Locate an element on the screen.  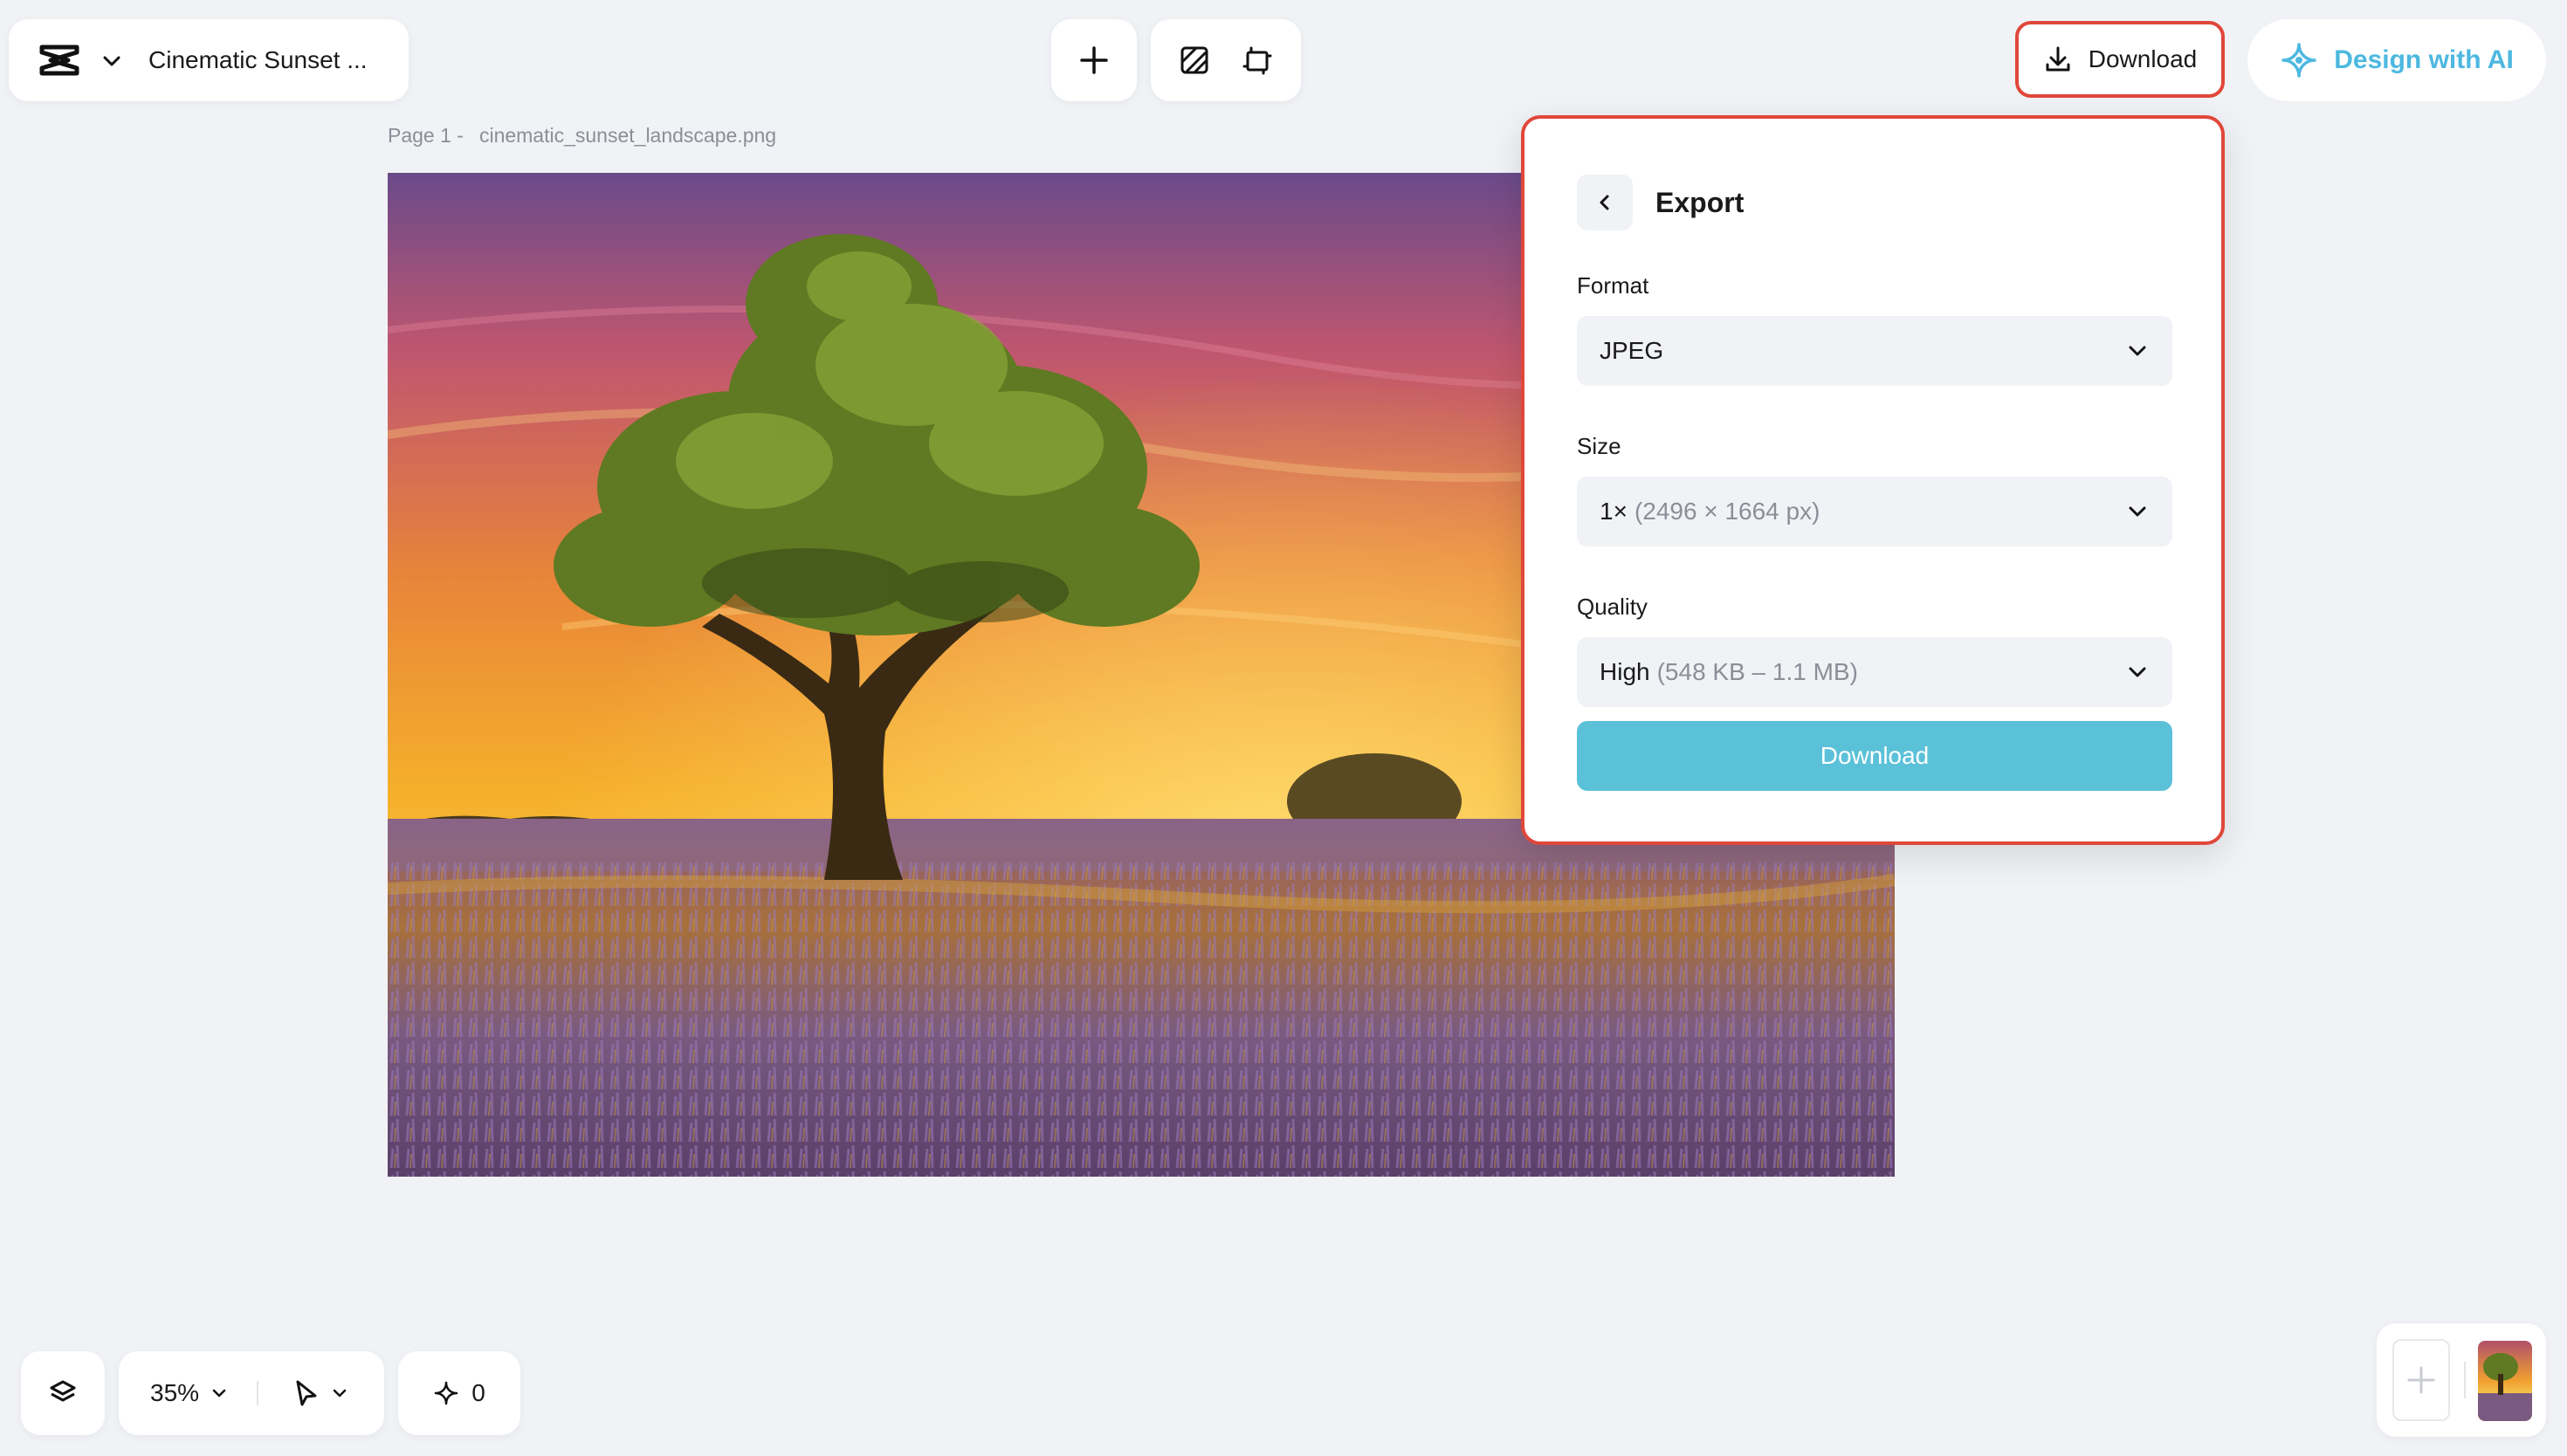
export-download-button: Download is located at coordinates (1874, 756).